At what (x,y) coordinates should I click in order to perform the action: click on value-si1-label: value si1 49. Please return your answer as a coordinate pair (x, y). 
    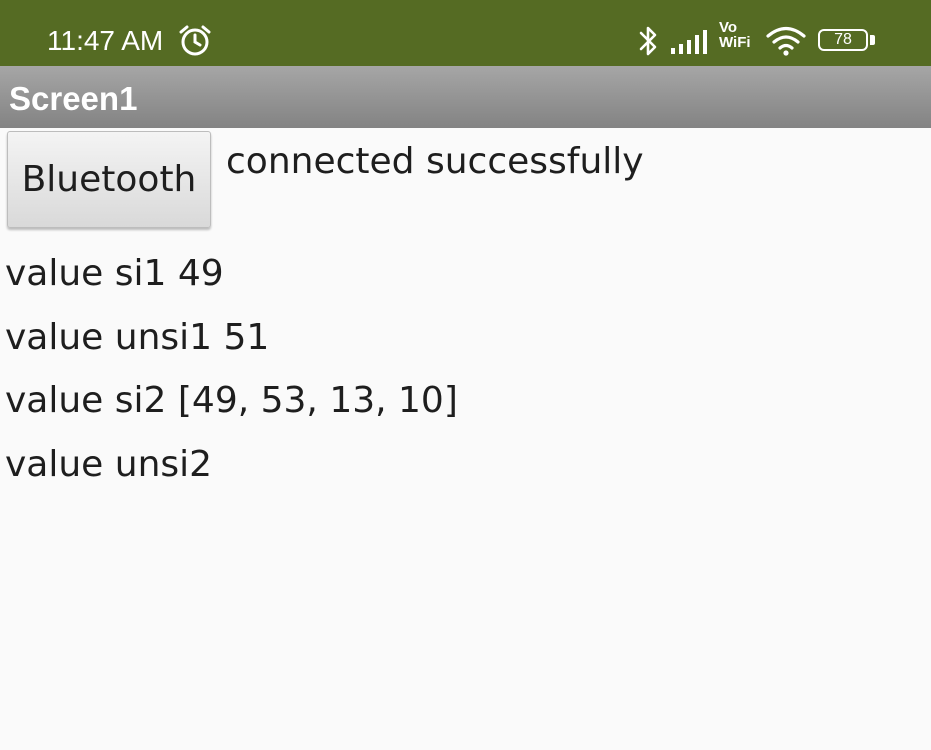
    Looking at the image, I should click on (114, 273).